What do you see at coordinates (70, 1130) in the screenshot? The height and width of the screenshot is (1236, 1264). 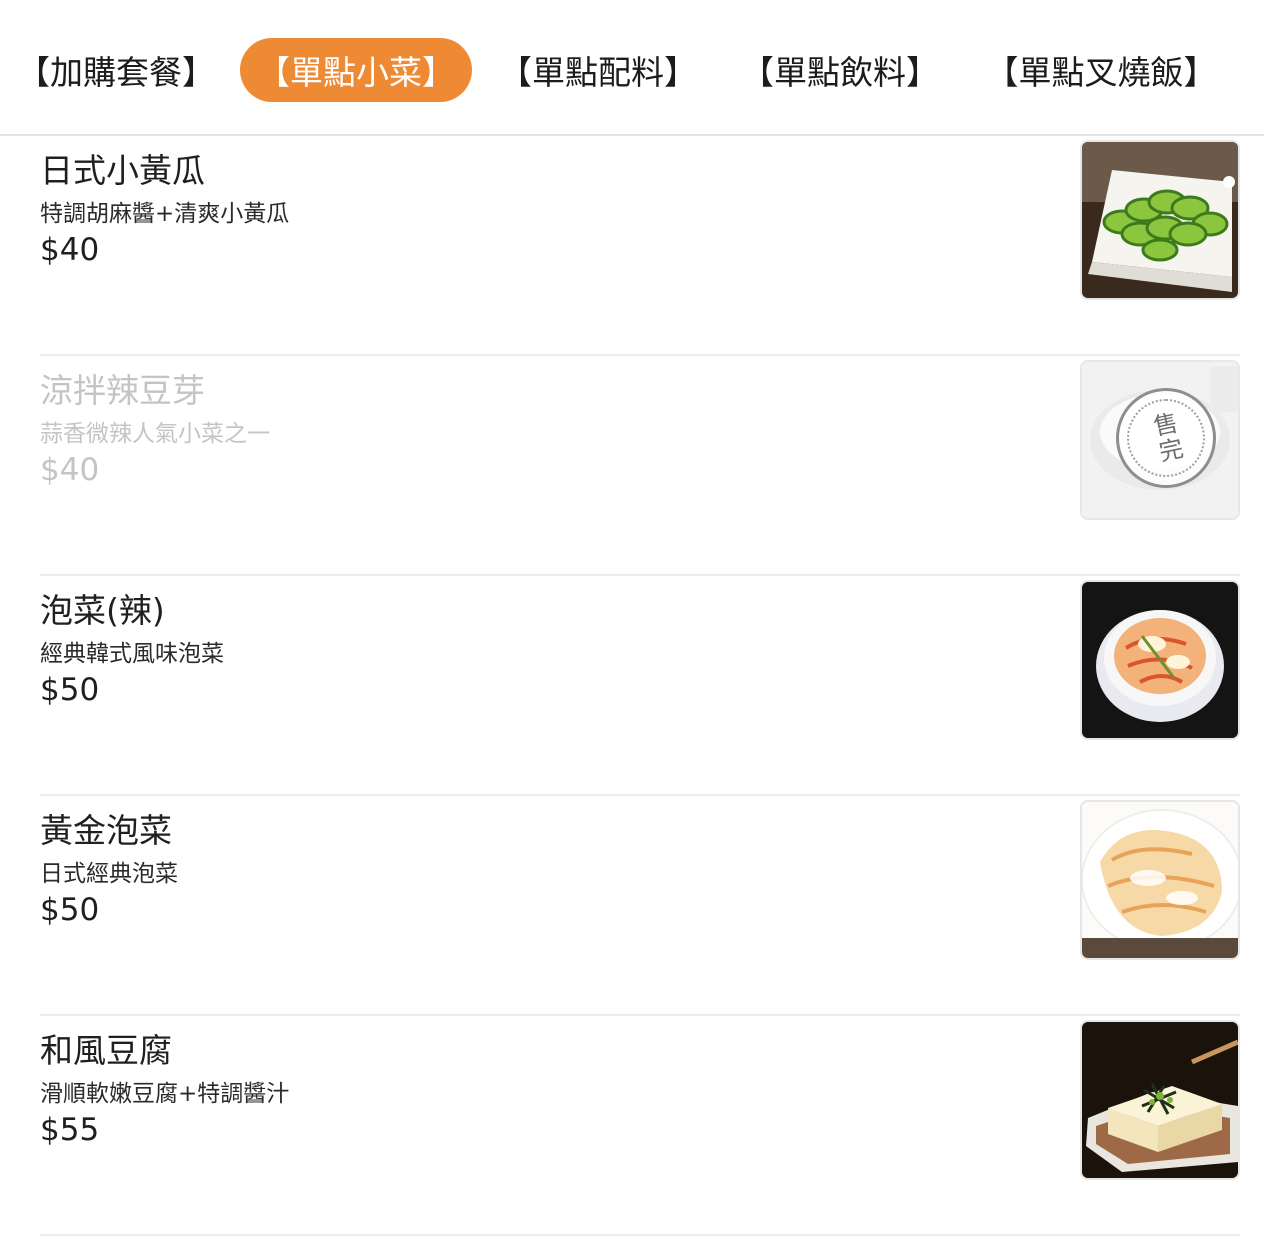 I see `item-price: $55` at bounding box center [70, 1130].